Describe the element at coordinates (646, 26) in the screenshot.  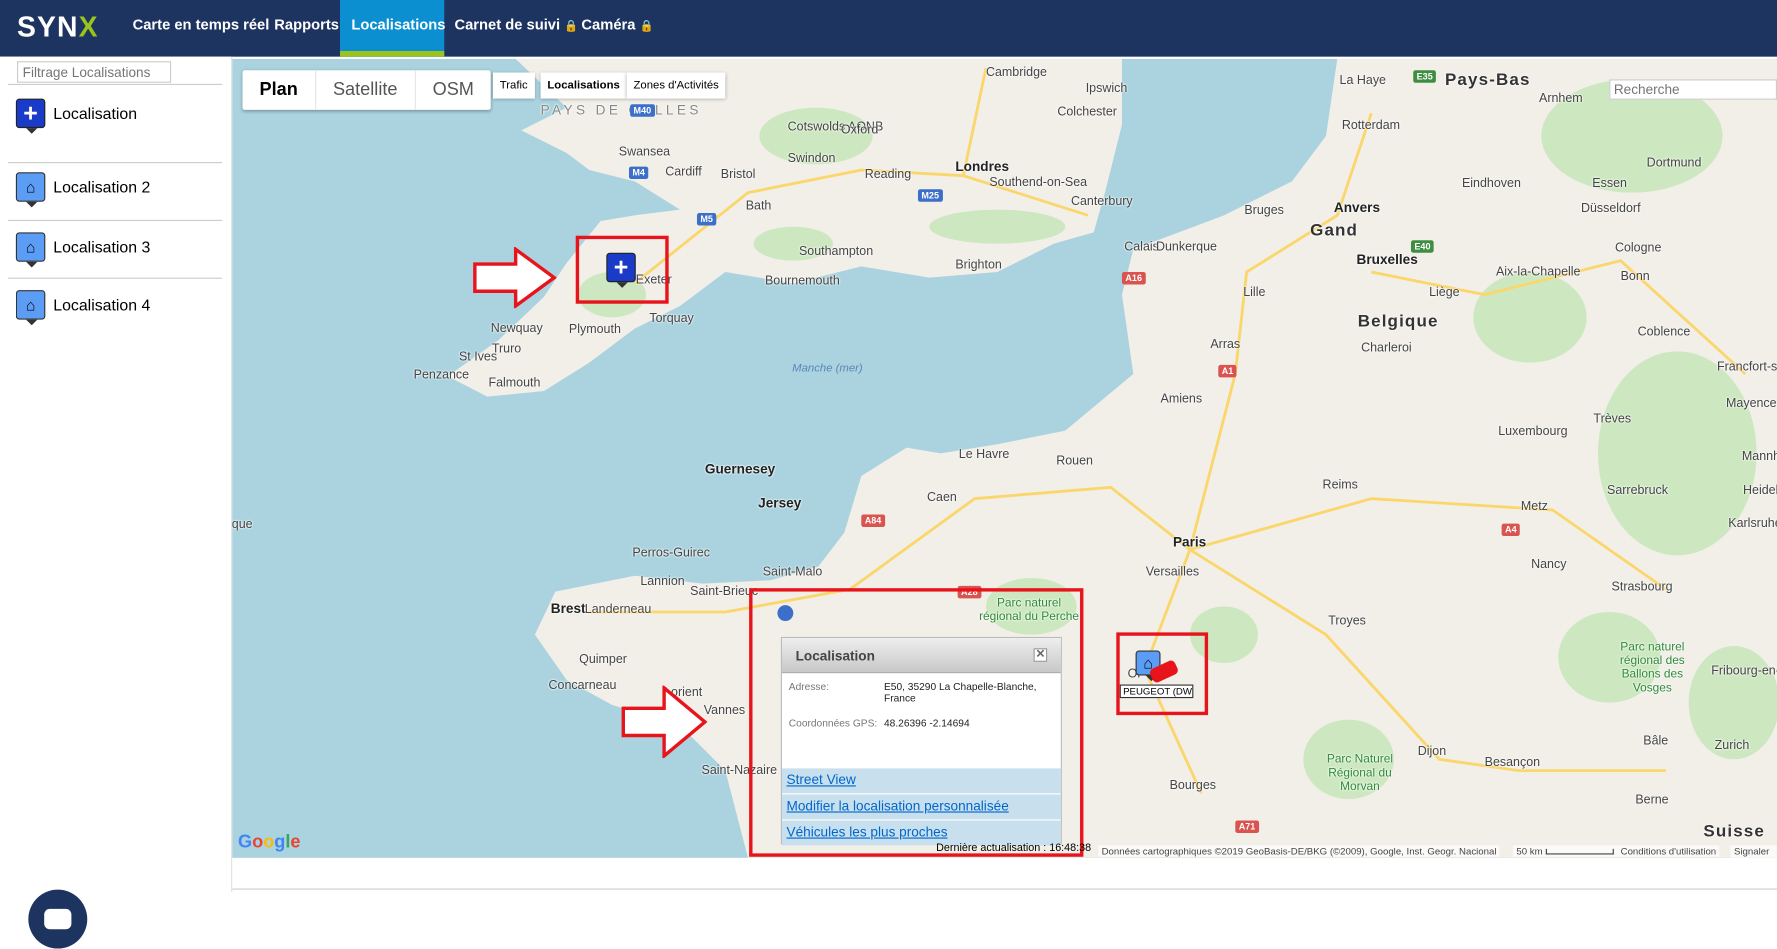
I see `lock-icon: 🔒` at that location.